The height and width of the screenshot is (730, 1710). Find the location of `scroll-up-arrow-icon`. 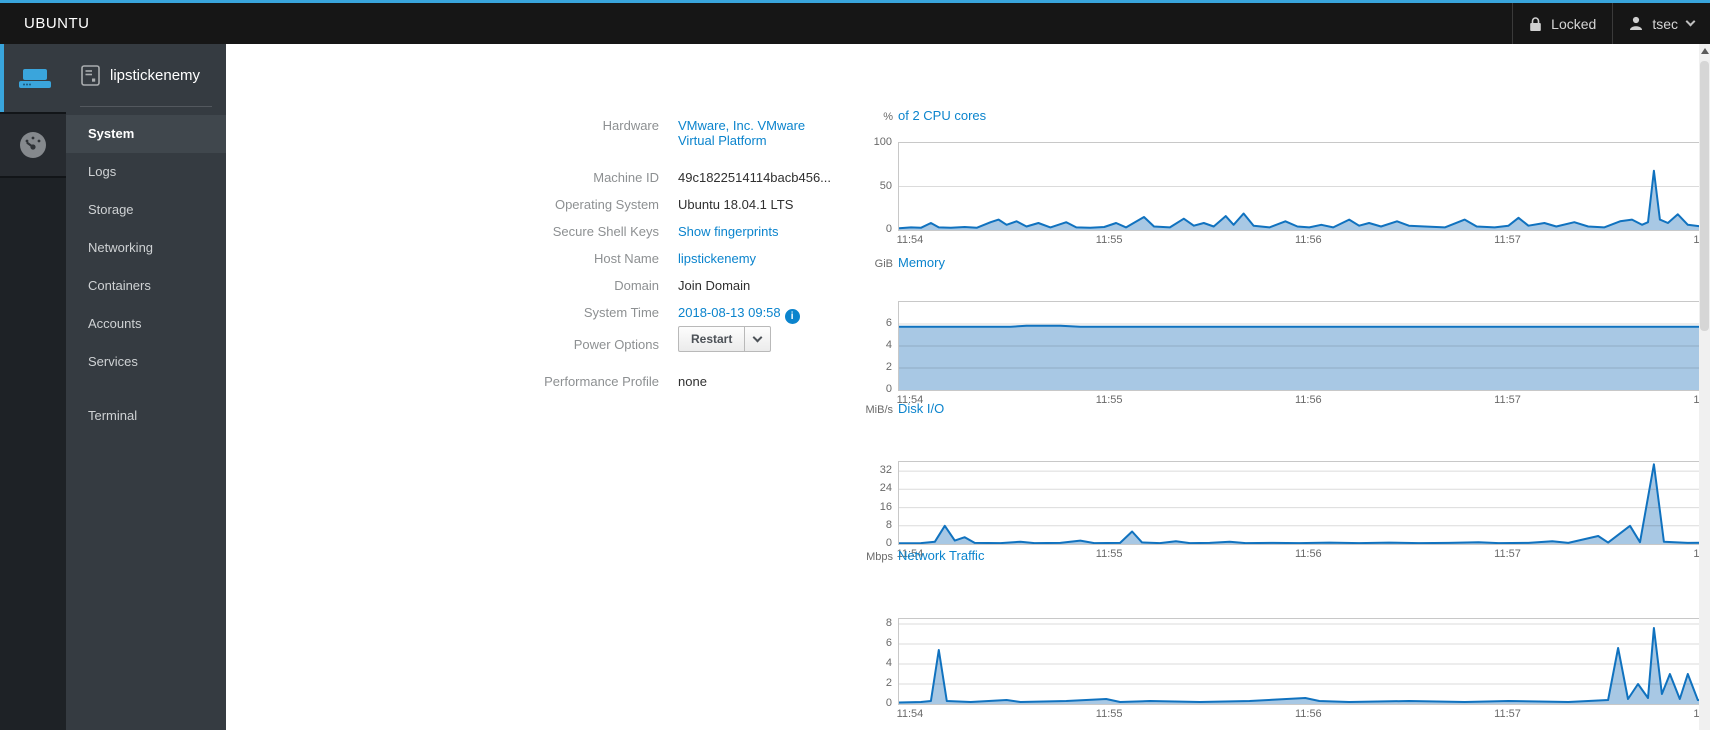

scroll-up-arrow-icon is located at coordinates (1705, 51).